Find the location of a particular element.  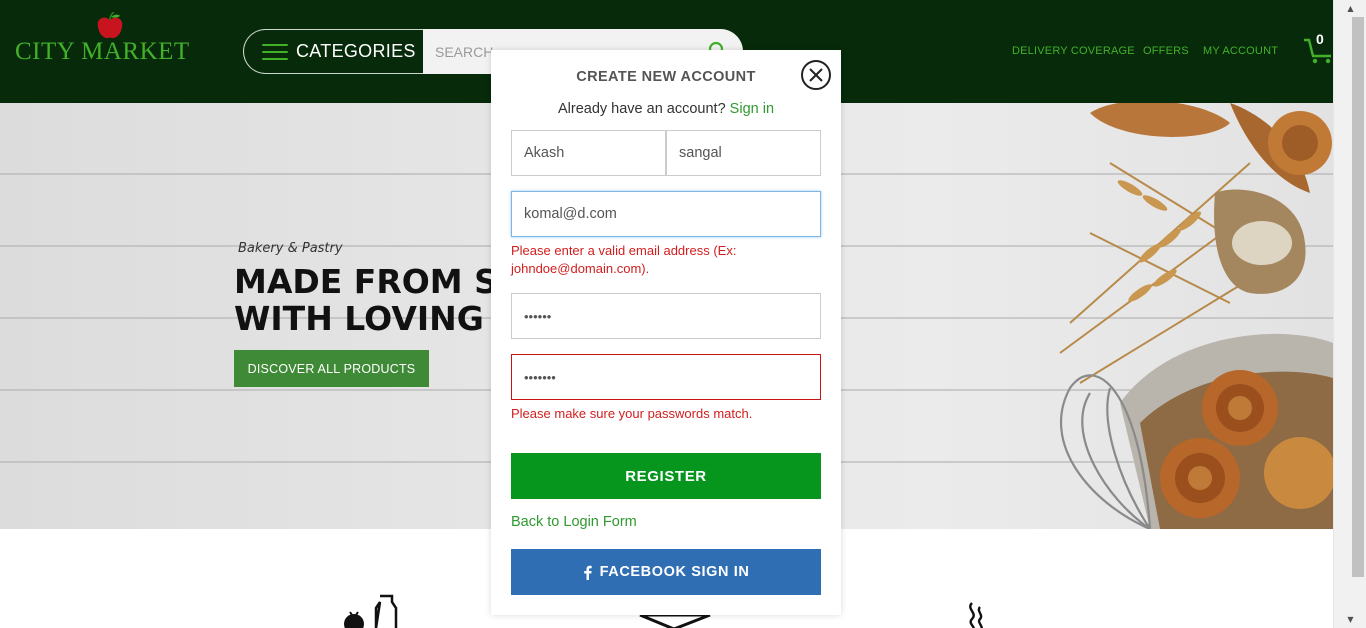

hero-title-line2: WITH LOVING C is located at coordinates (377, 318).